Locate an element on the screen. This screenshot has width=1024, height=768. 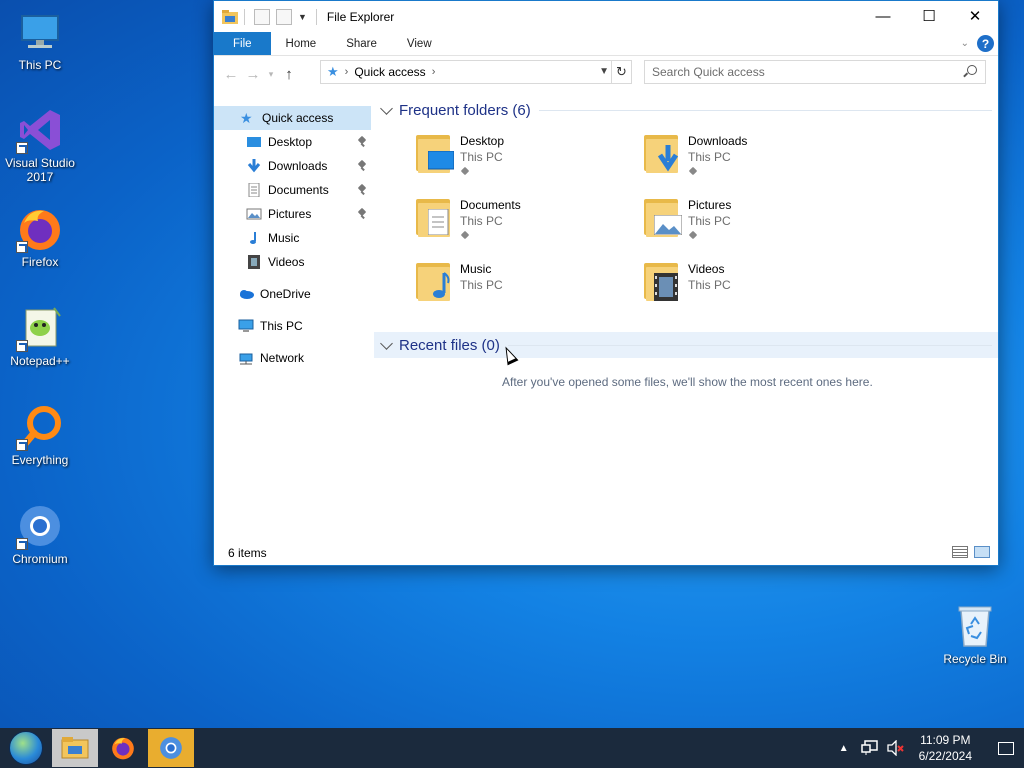
close-button: ✕ is located at coordinates (975, 16).